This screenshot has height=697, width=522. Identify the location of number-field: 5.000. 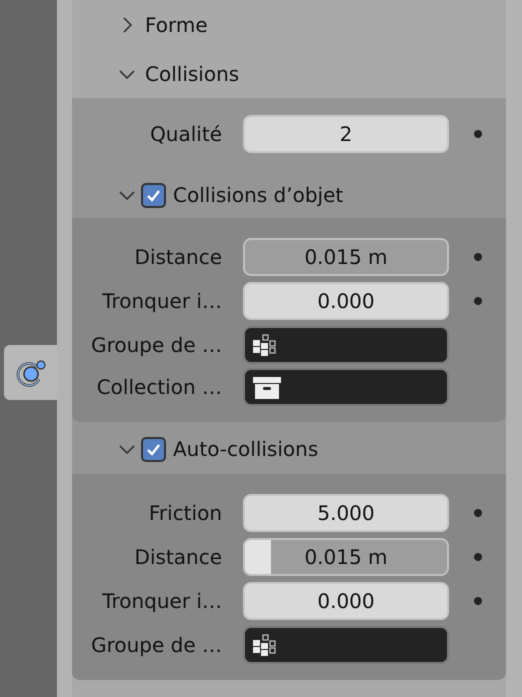
(346, 513).